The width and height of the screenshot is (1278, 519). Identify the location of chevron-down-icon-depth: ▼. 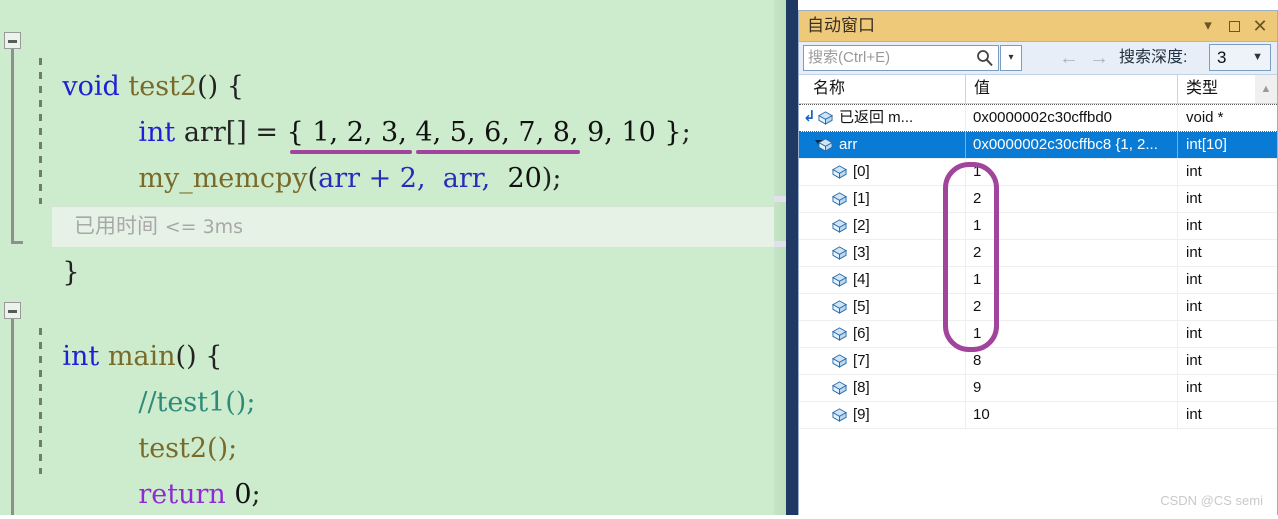
(1257, 57).